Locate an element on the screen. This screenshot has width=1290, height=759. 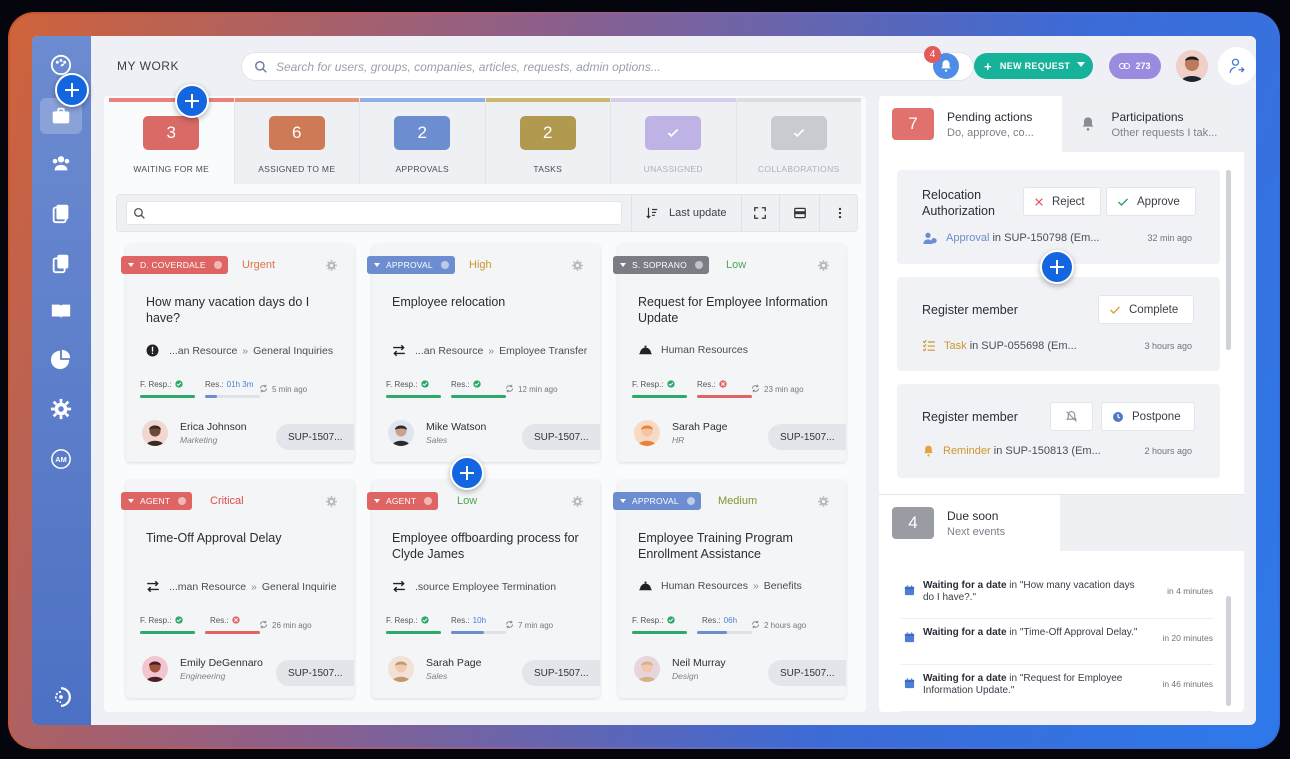
card-title: Employee relocation is located at coordinates (487, 302).